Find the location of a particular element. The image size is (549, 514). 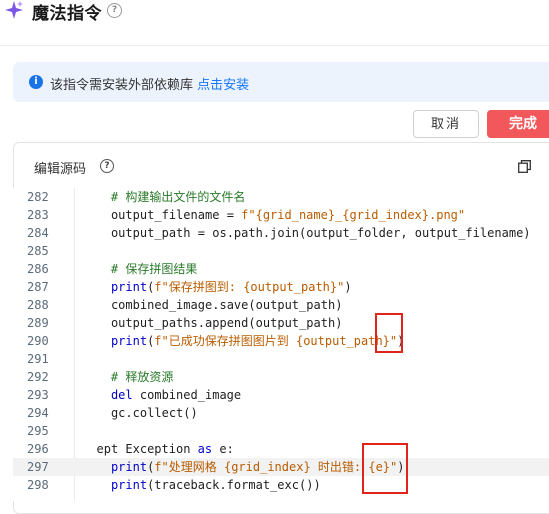

code-line: 291 is located at coordinates (281, 359).